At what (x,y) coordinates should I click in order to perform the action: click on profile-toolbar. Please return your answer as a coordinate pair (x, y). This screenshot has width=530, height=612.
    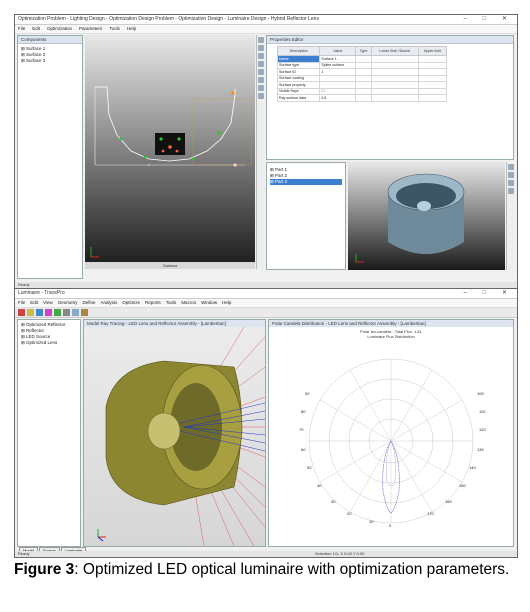
    Looking at the image, I should click on (260, 152).